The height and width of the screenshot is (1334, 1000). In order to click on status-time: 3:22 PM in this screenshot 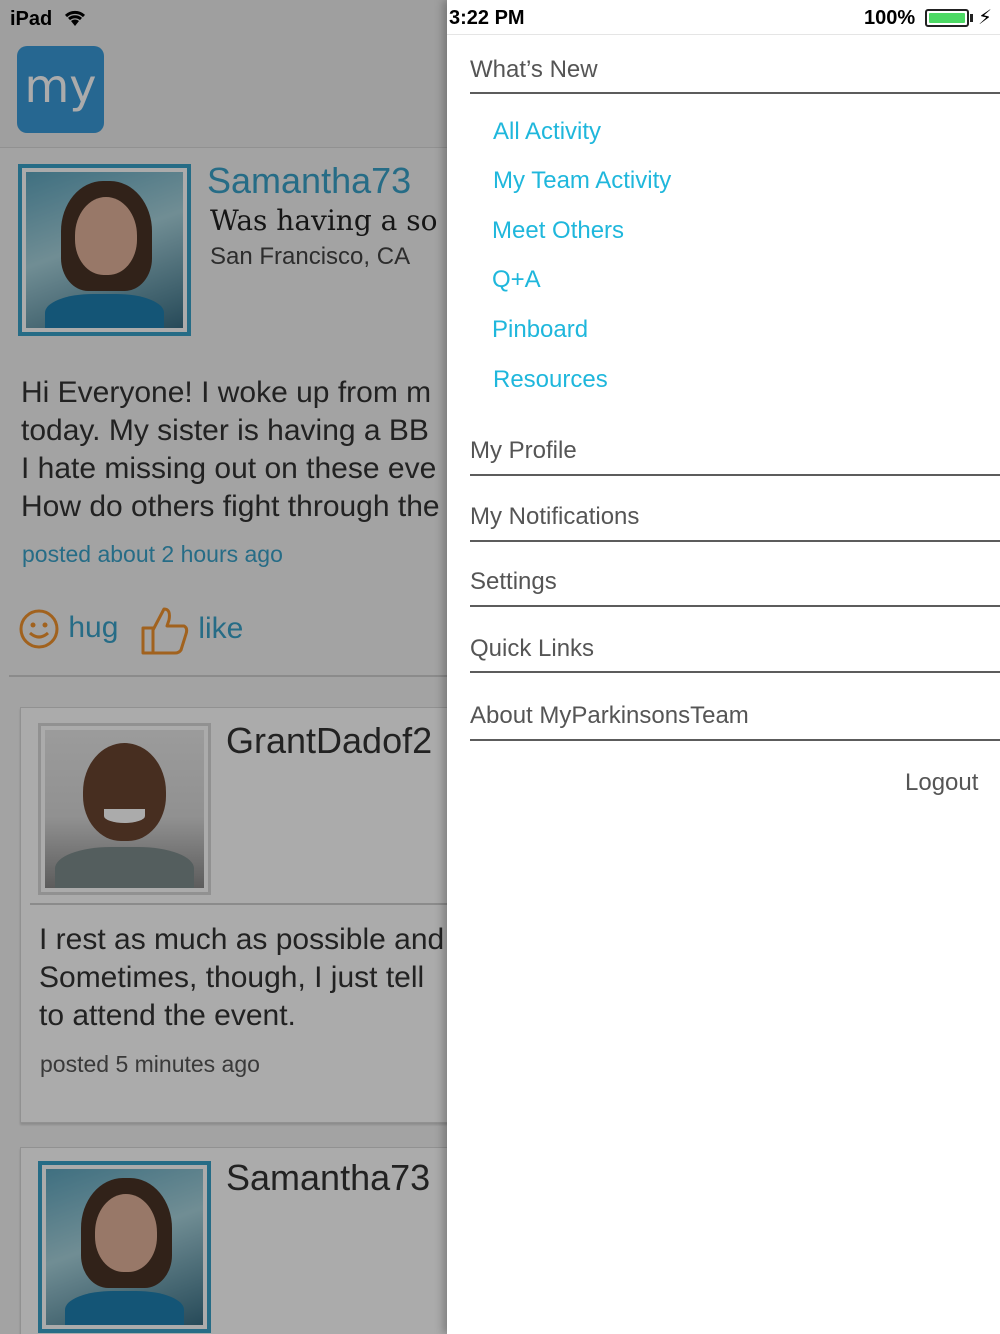, I will do `click(487, 18)`.